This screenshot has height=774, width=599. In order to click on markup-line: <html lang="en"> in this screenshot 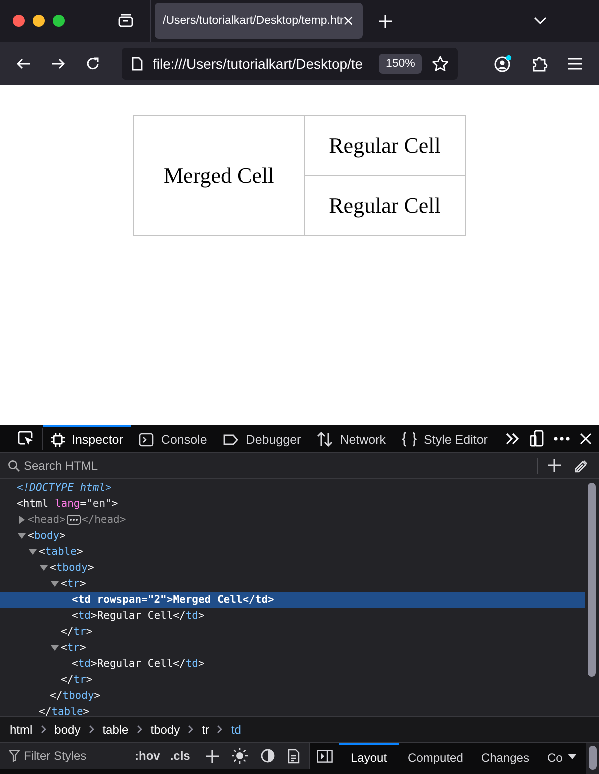, I will do `click(292, 504)`.